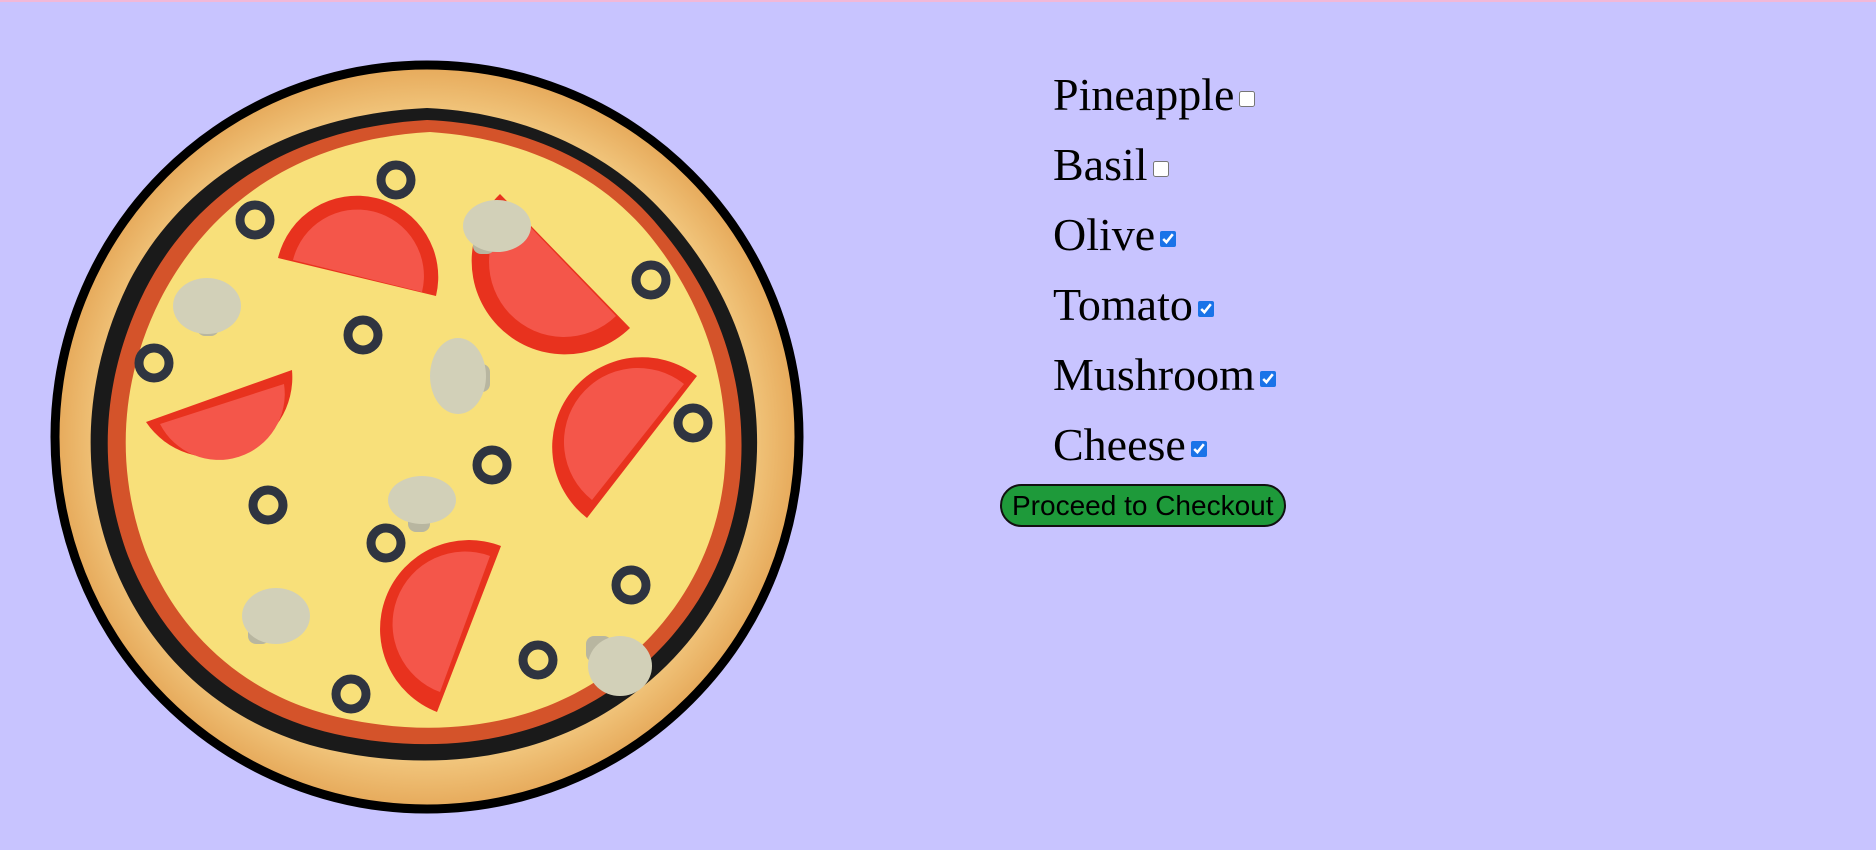 The image size is (1876, 850). I want to click on topping-row-tomato: Tomato, so click(1164, 305).